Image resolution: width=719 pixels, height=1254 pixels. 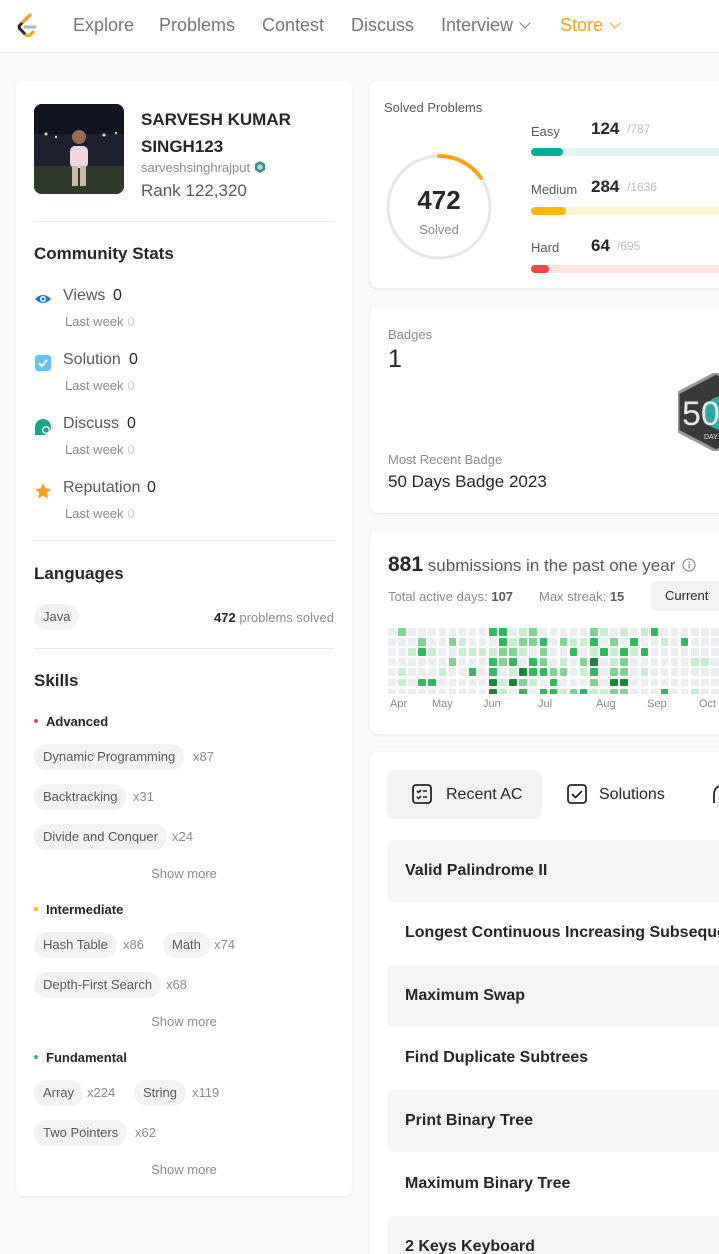 I want to click on leetcode-logo-icon, so click(x=27, y=26).